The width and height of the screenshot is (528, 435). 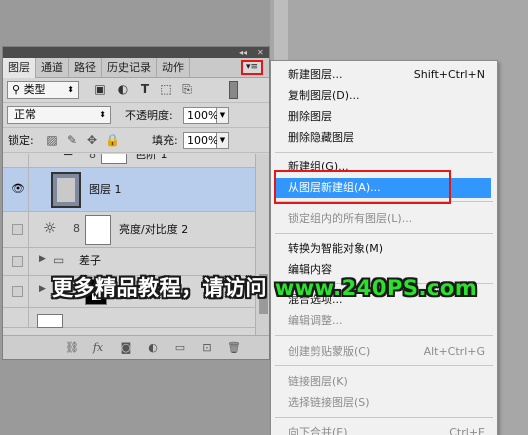 I want to click on opacity-label: 不透明度:, so click(x=149, y=115).